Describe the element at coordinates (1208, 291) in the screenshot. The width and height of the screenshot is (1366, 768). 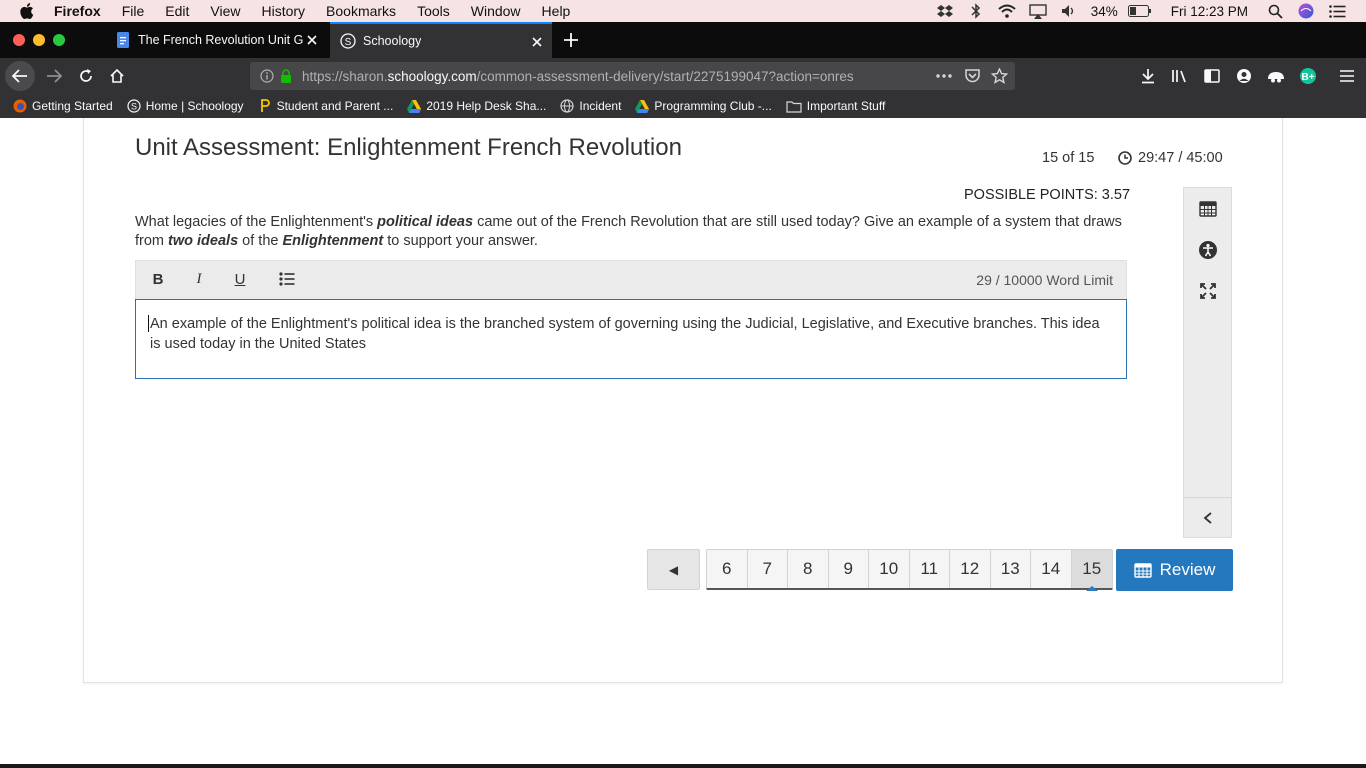
I see `fullscreen-icon` at that location.